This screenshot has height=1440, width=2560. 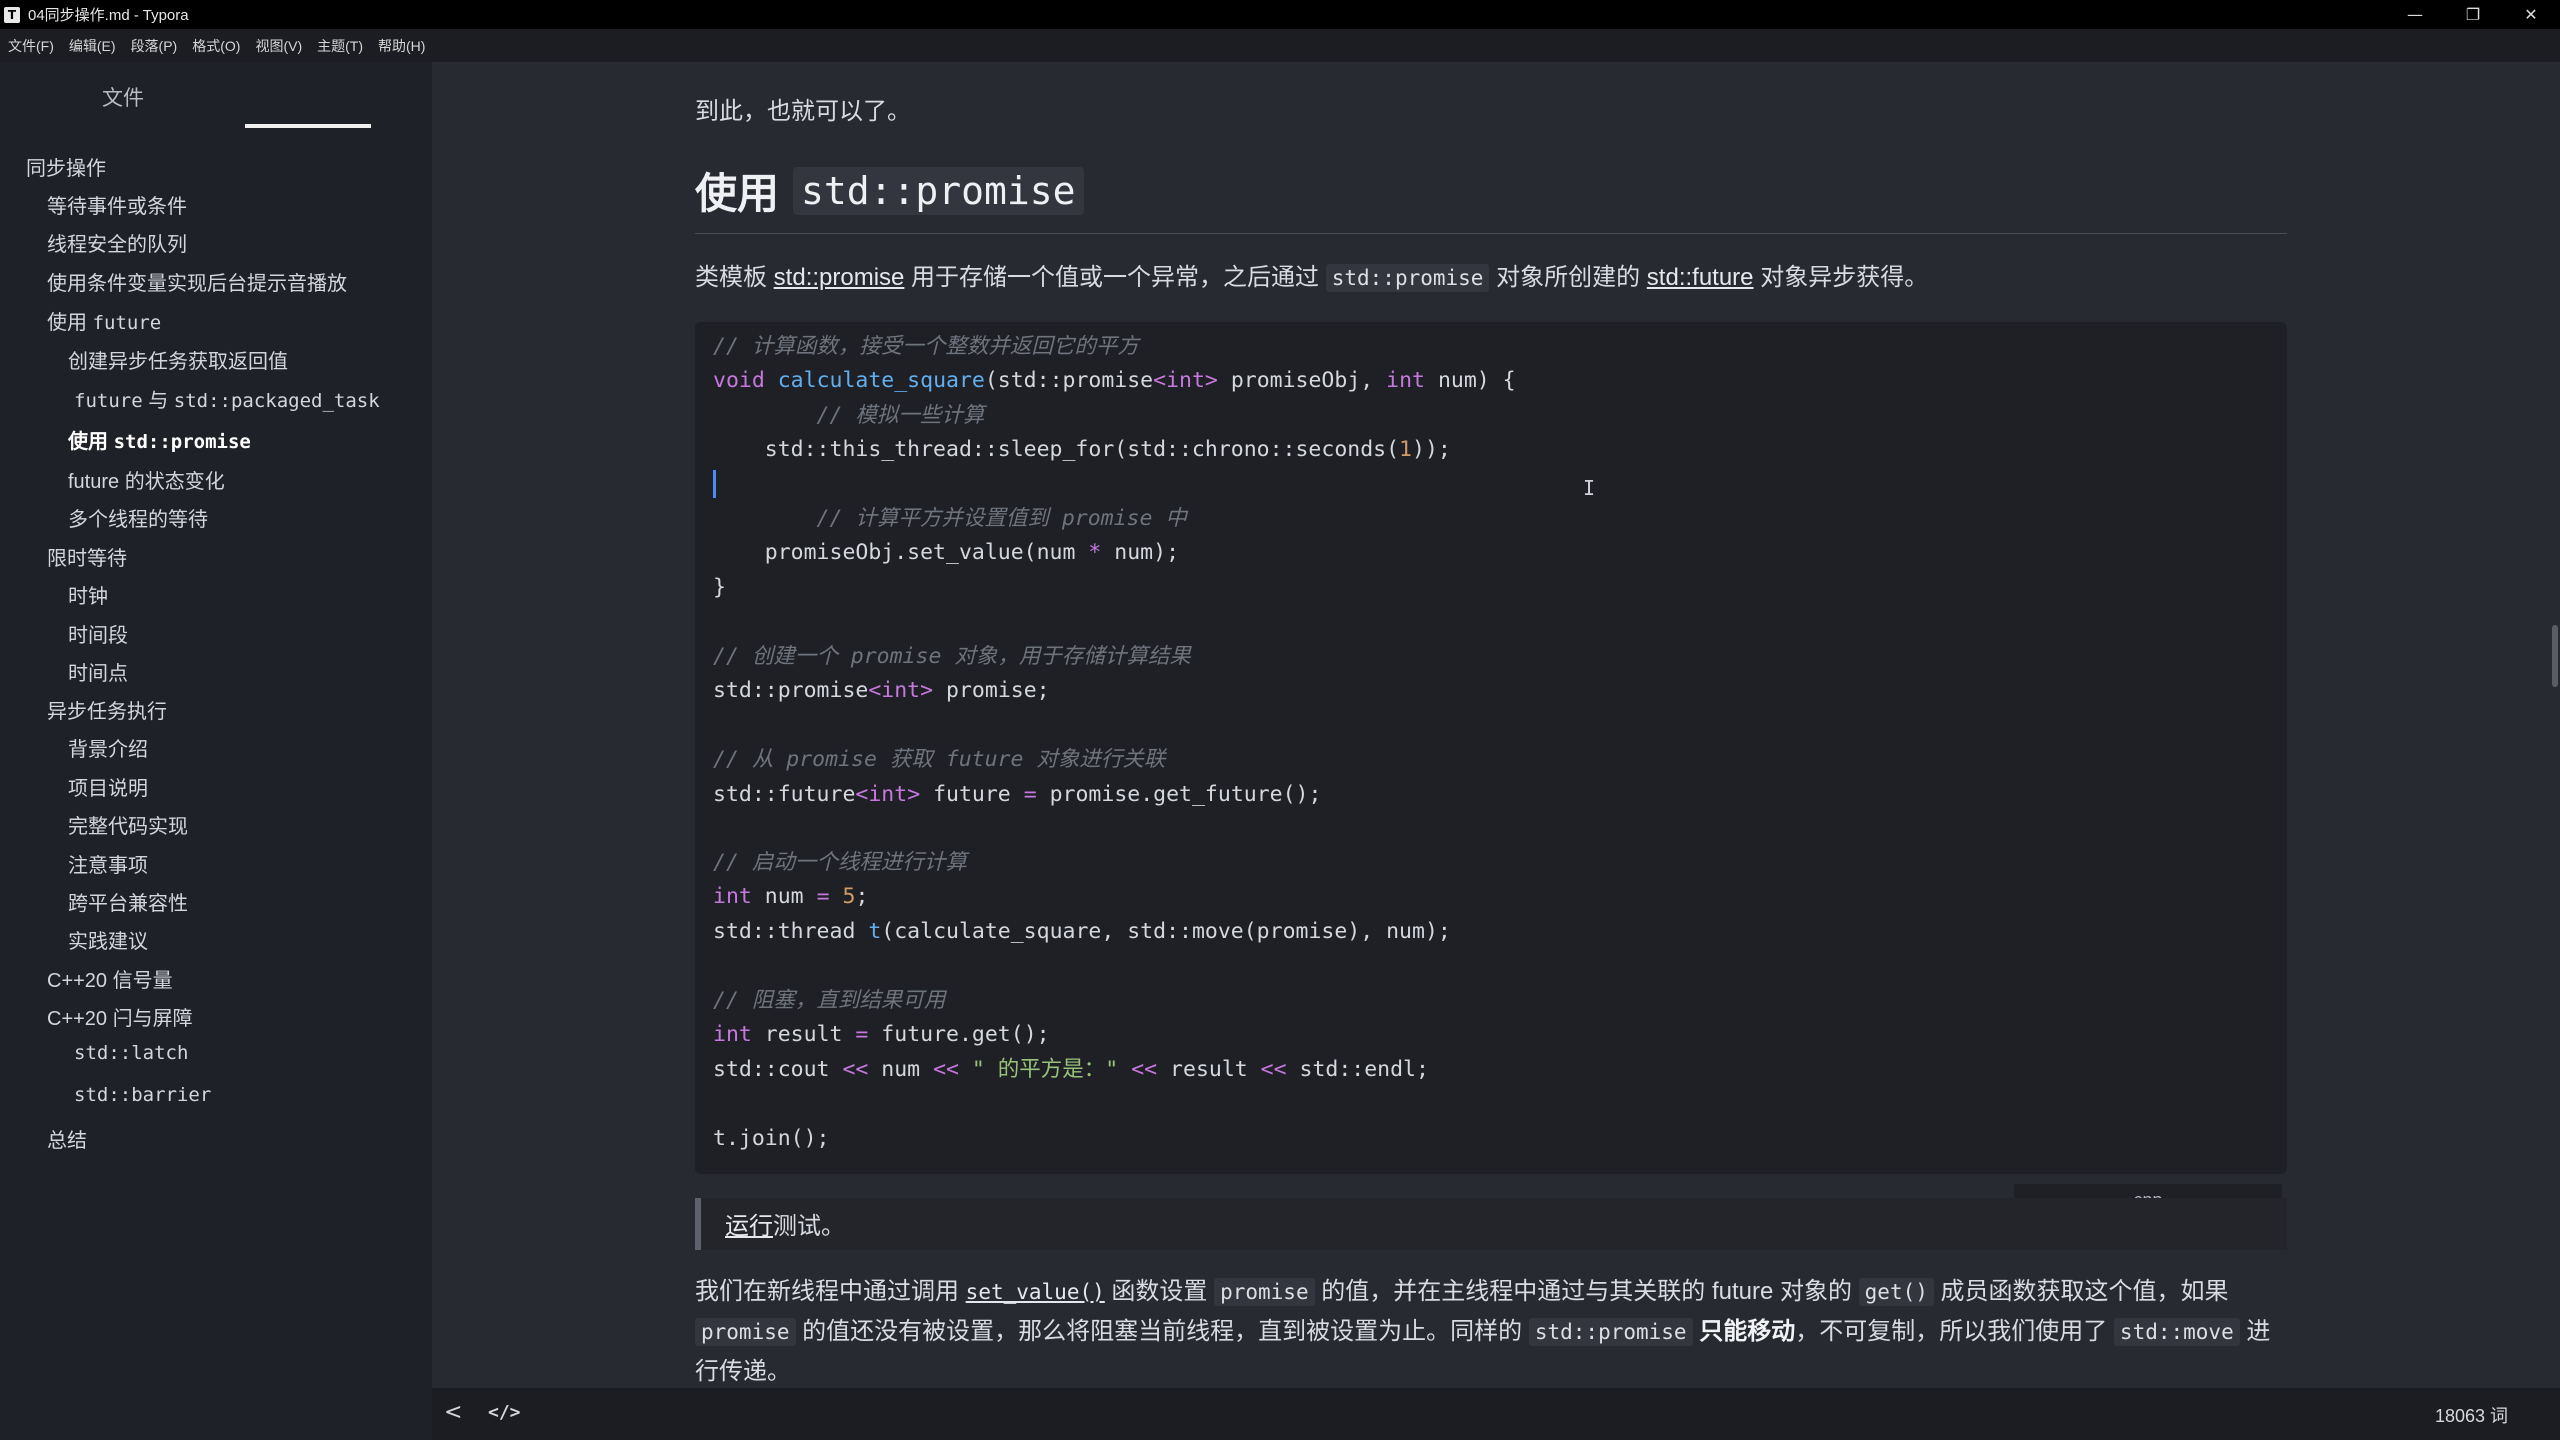 I want to click on menu-help: 帮助(H), so click(x=401, y=46).